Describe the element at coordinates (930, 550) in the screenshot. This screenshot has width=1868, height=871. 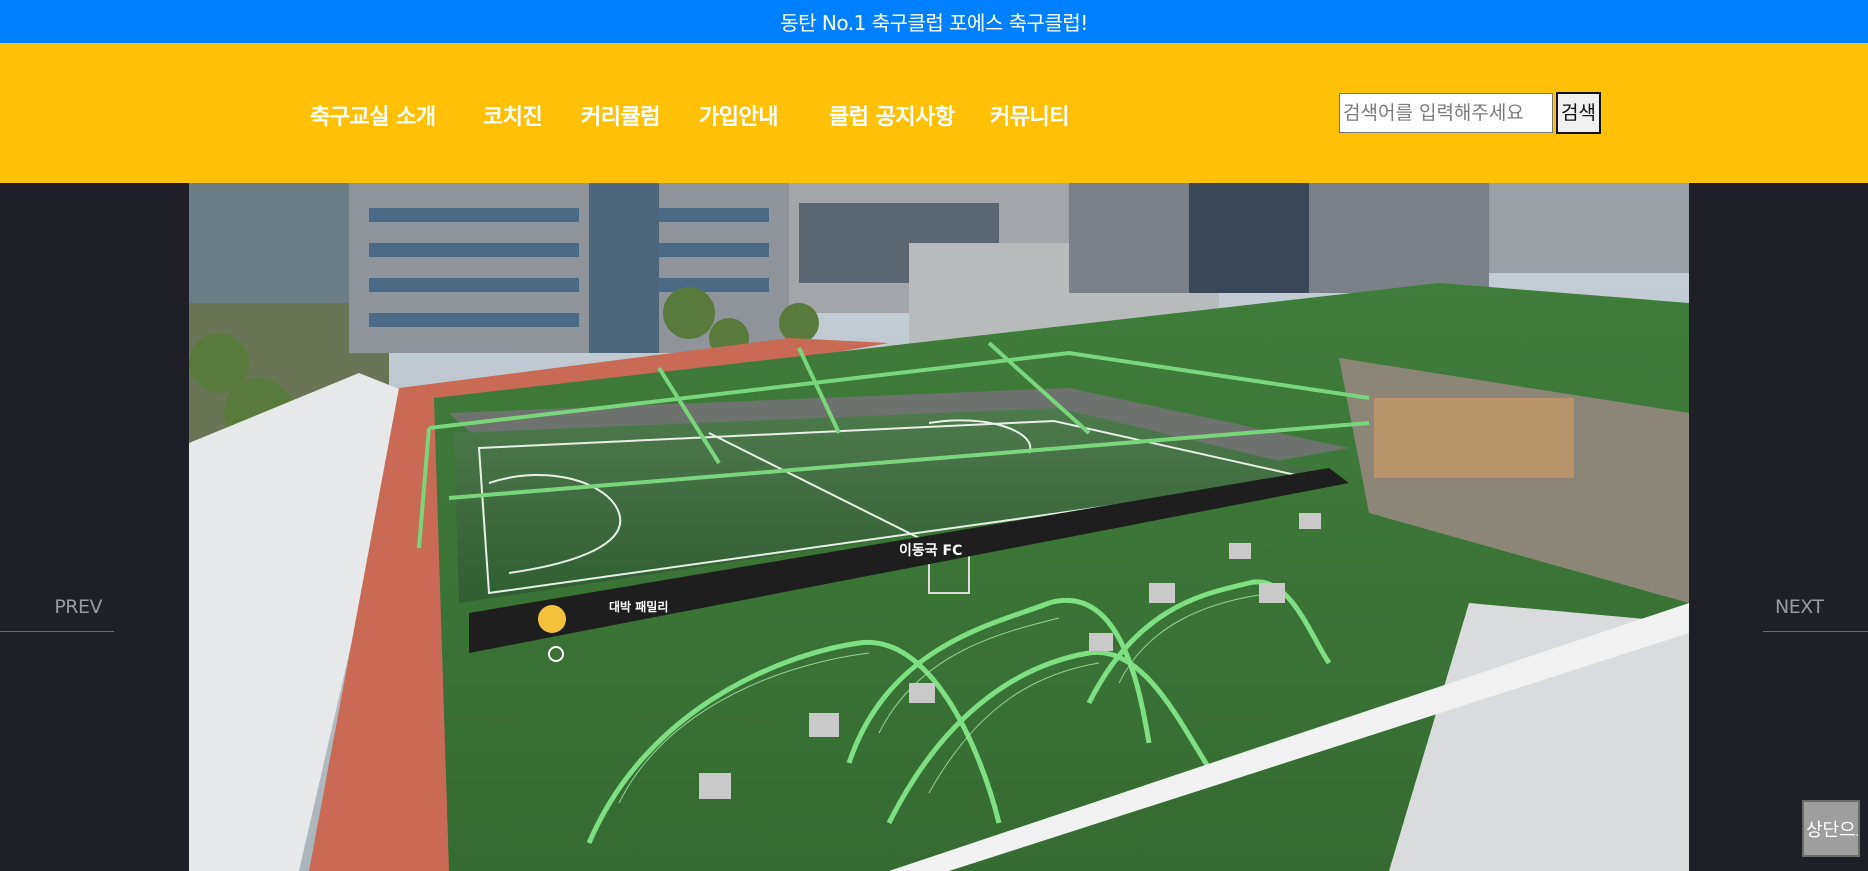
I see `logo-team-text: 이동국 FC` at that location.